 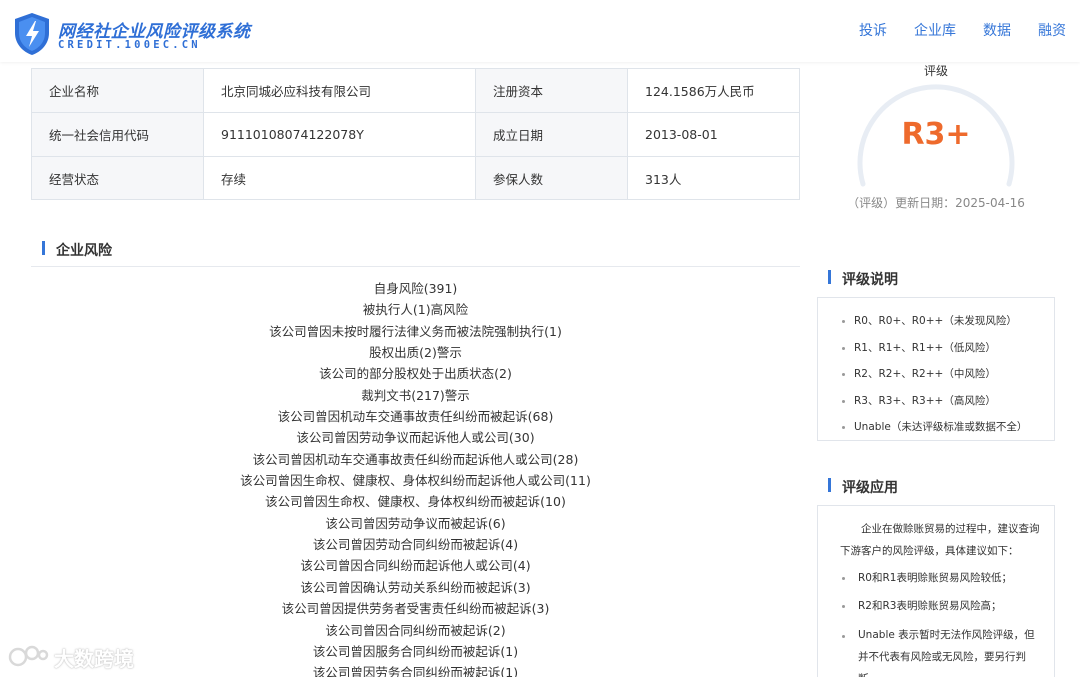 I want to click on legend-item: R2、R2+、R2++（中风险）, so click(x=947, y=378).